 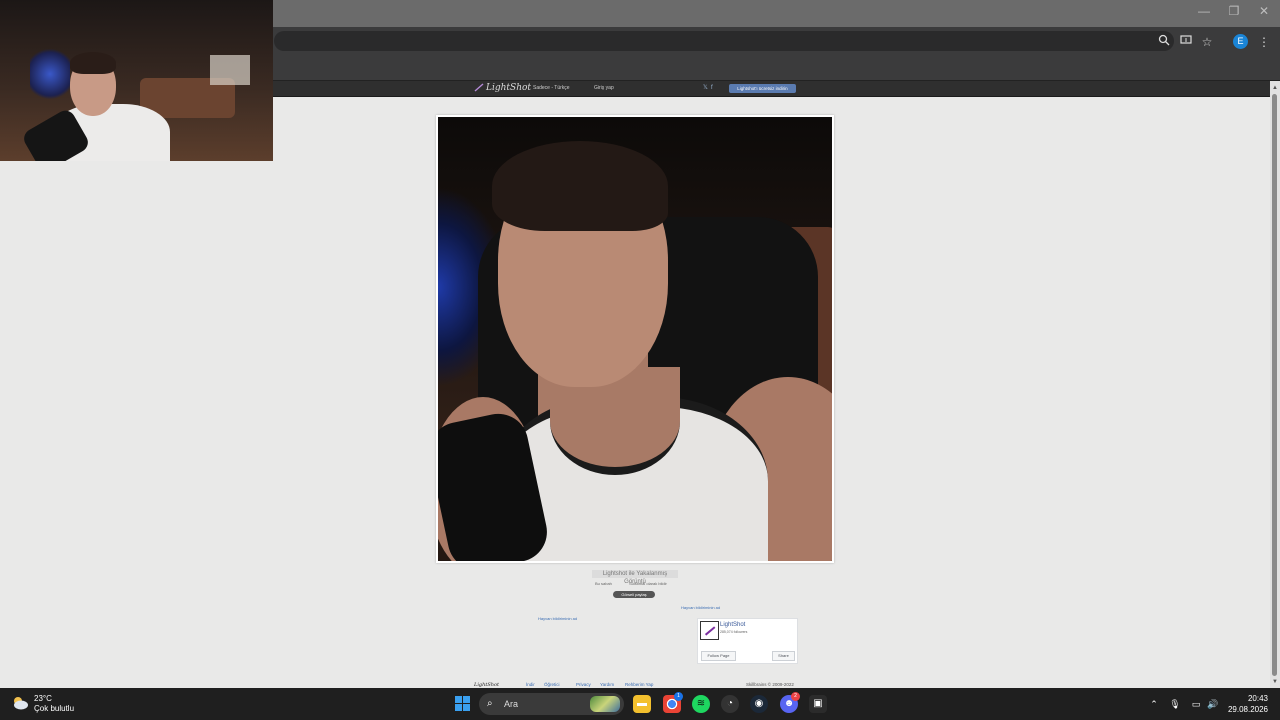 What do you see at coordinates (700, 608) in the screenshot?
I see `ad-link-right: Hayvan bildiriminin ad` at bounding box center [700, 608].